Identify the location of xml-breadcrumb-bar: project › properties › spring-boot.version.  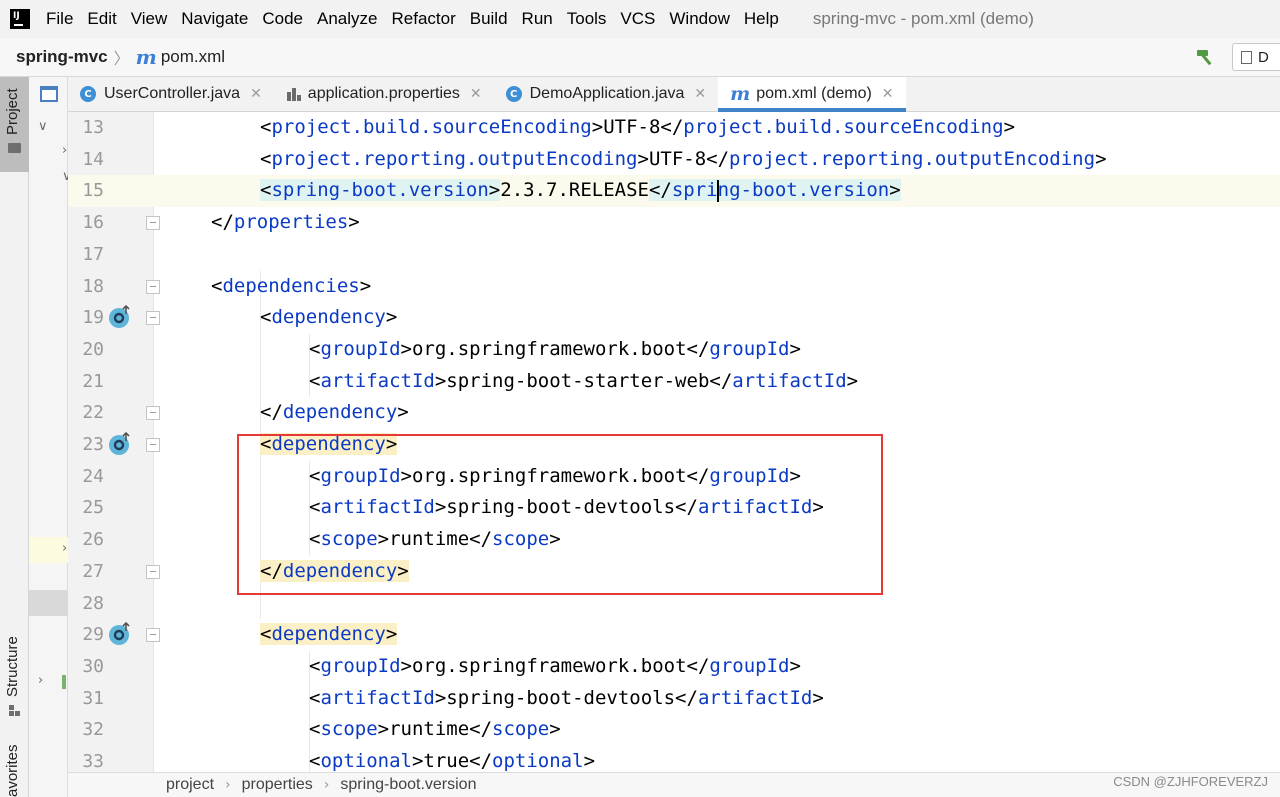
(674, 784).